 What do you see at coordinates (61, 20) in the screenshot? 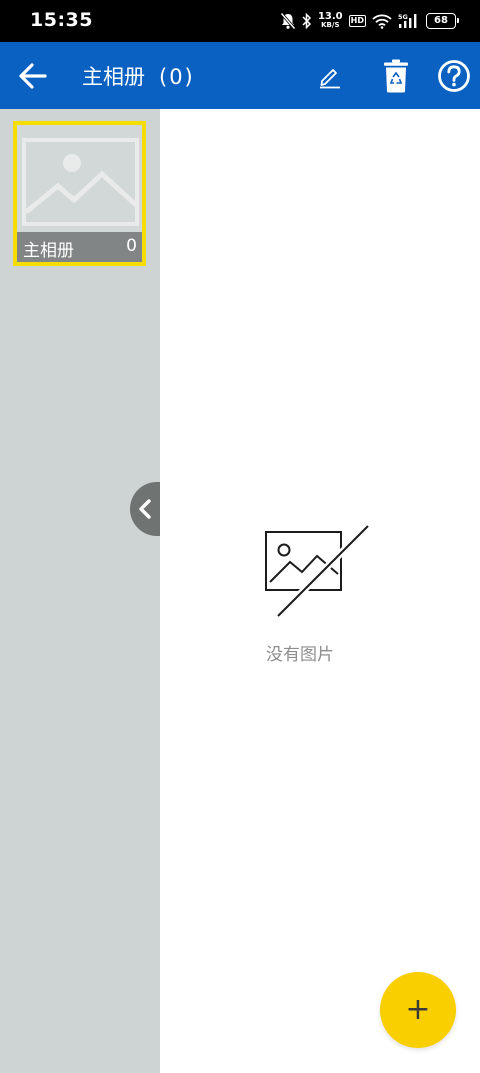
I see `status-time: 15:35` at bounding box center [61, 20].